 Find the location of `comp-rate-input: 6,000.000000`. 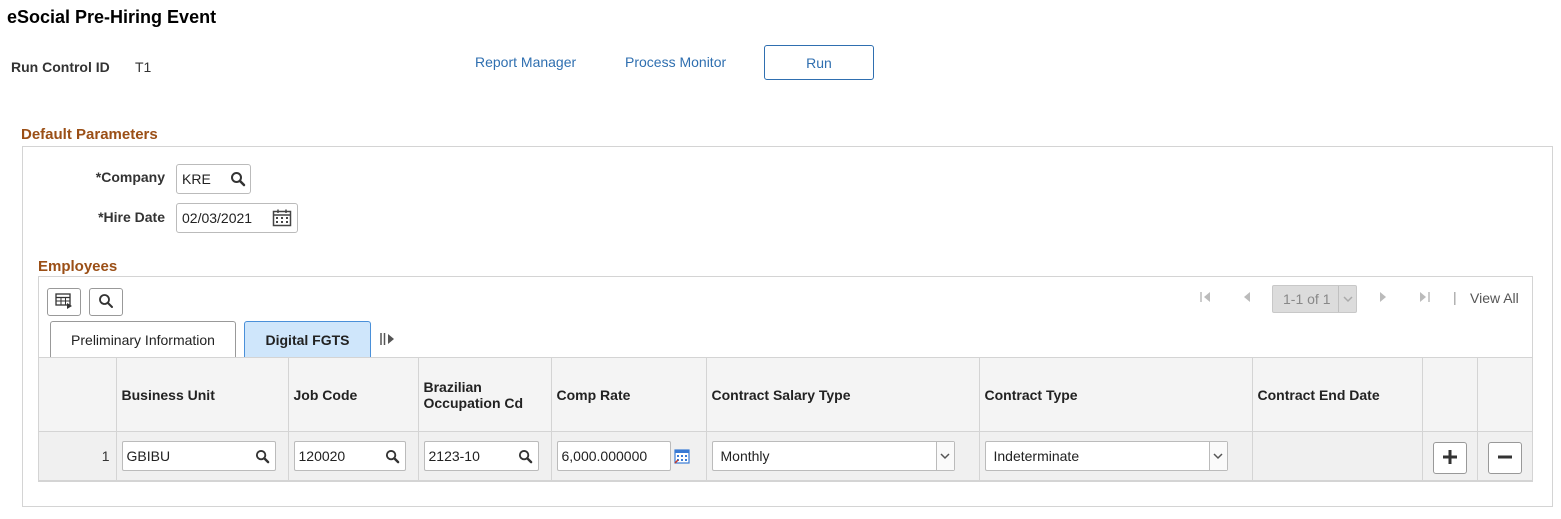

comp-rate-input: 6,000.000000 is located at coordinates (613, 456).